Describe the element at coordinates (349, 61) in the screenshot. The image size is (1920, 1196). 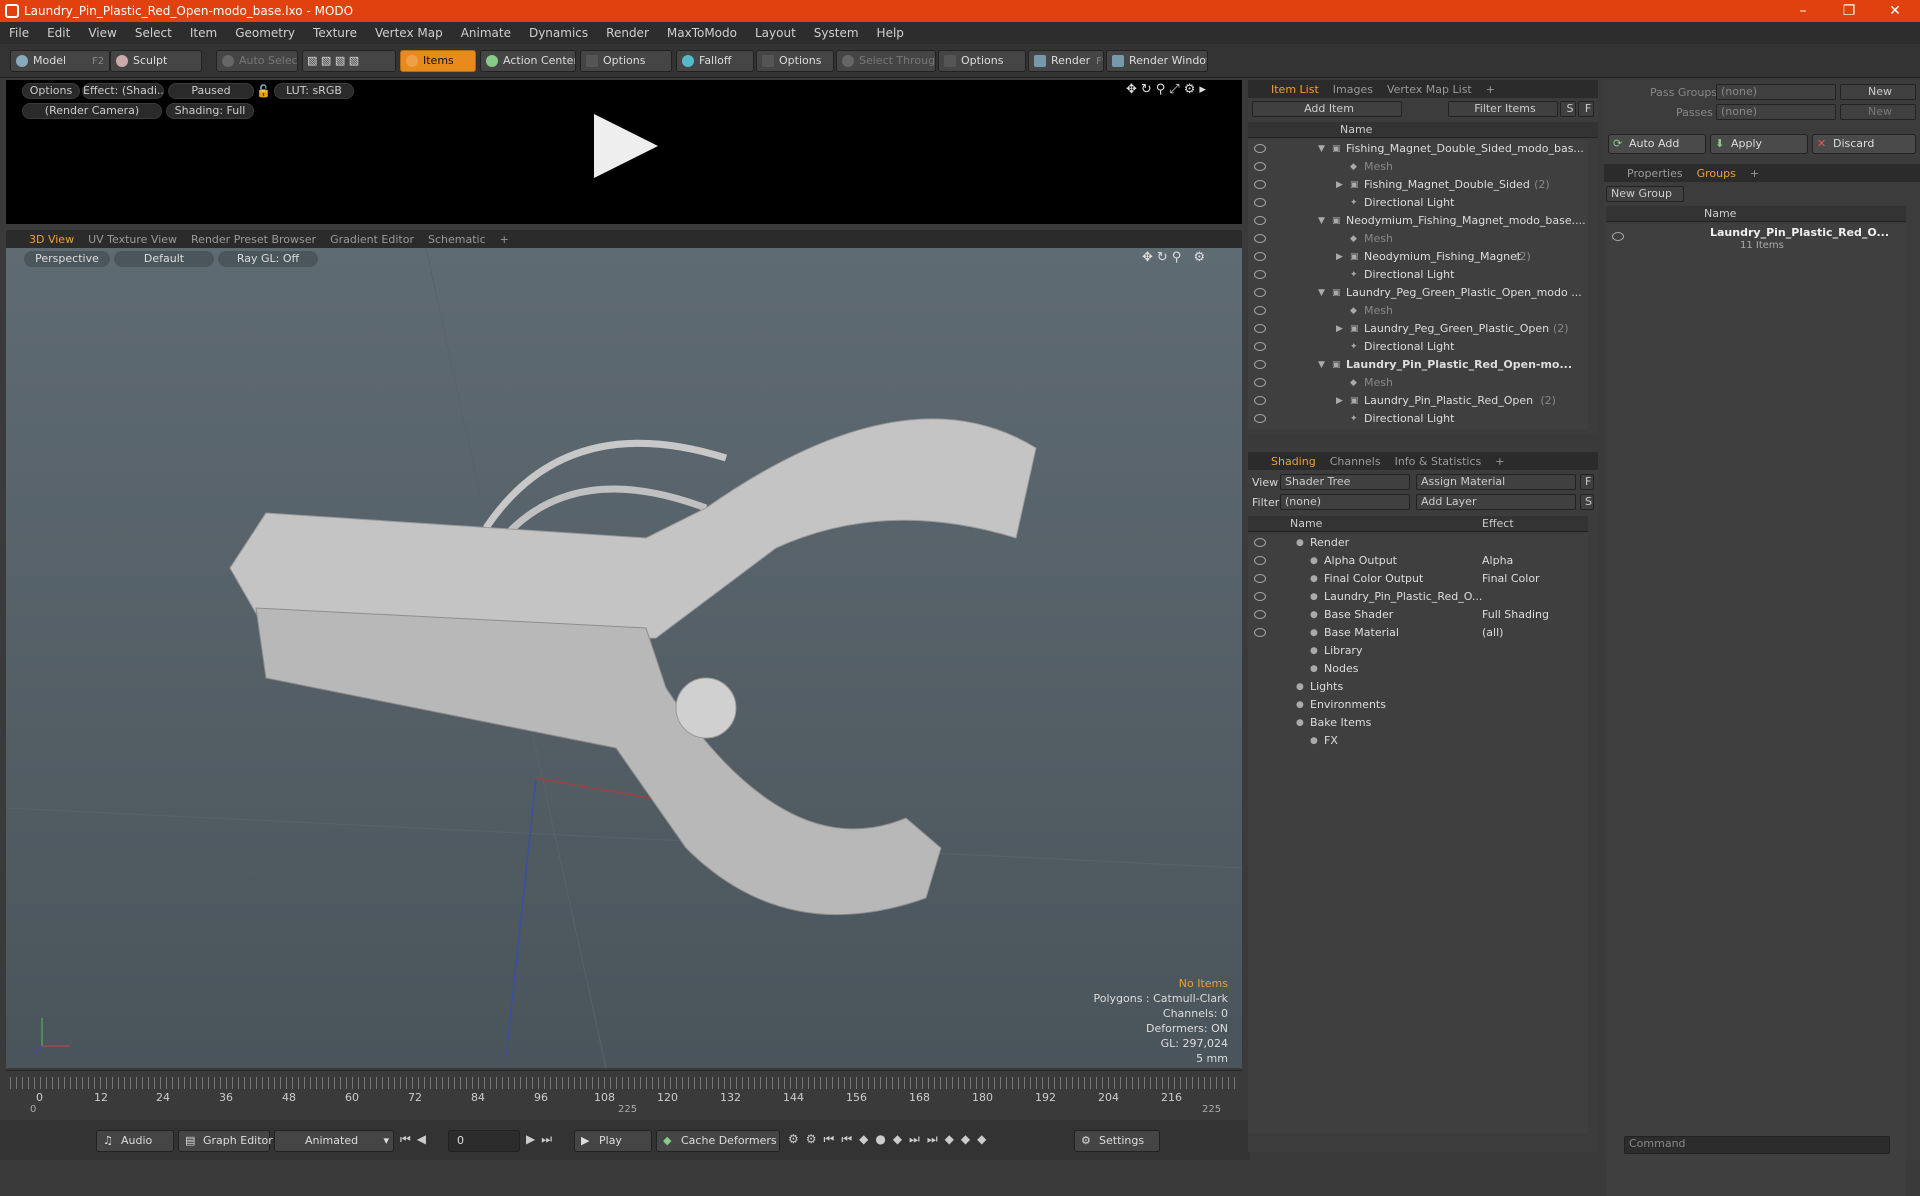
I see `selection-mode-icons: ▧ ▧ ▧ ▧` at that location.